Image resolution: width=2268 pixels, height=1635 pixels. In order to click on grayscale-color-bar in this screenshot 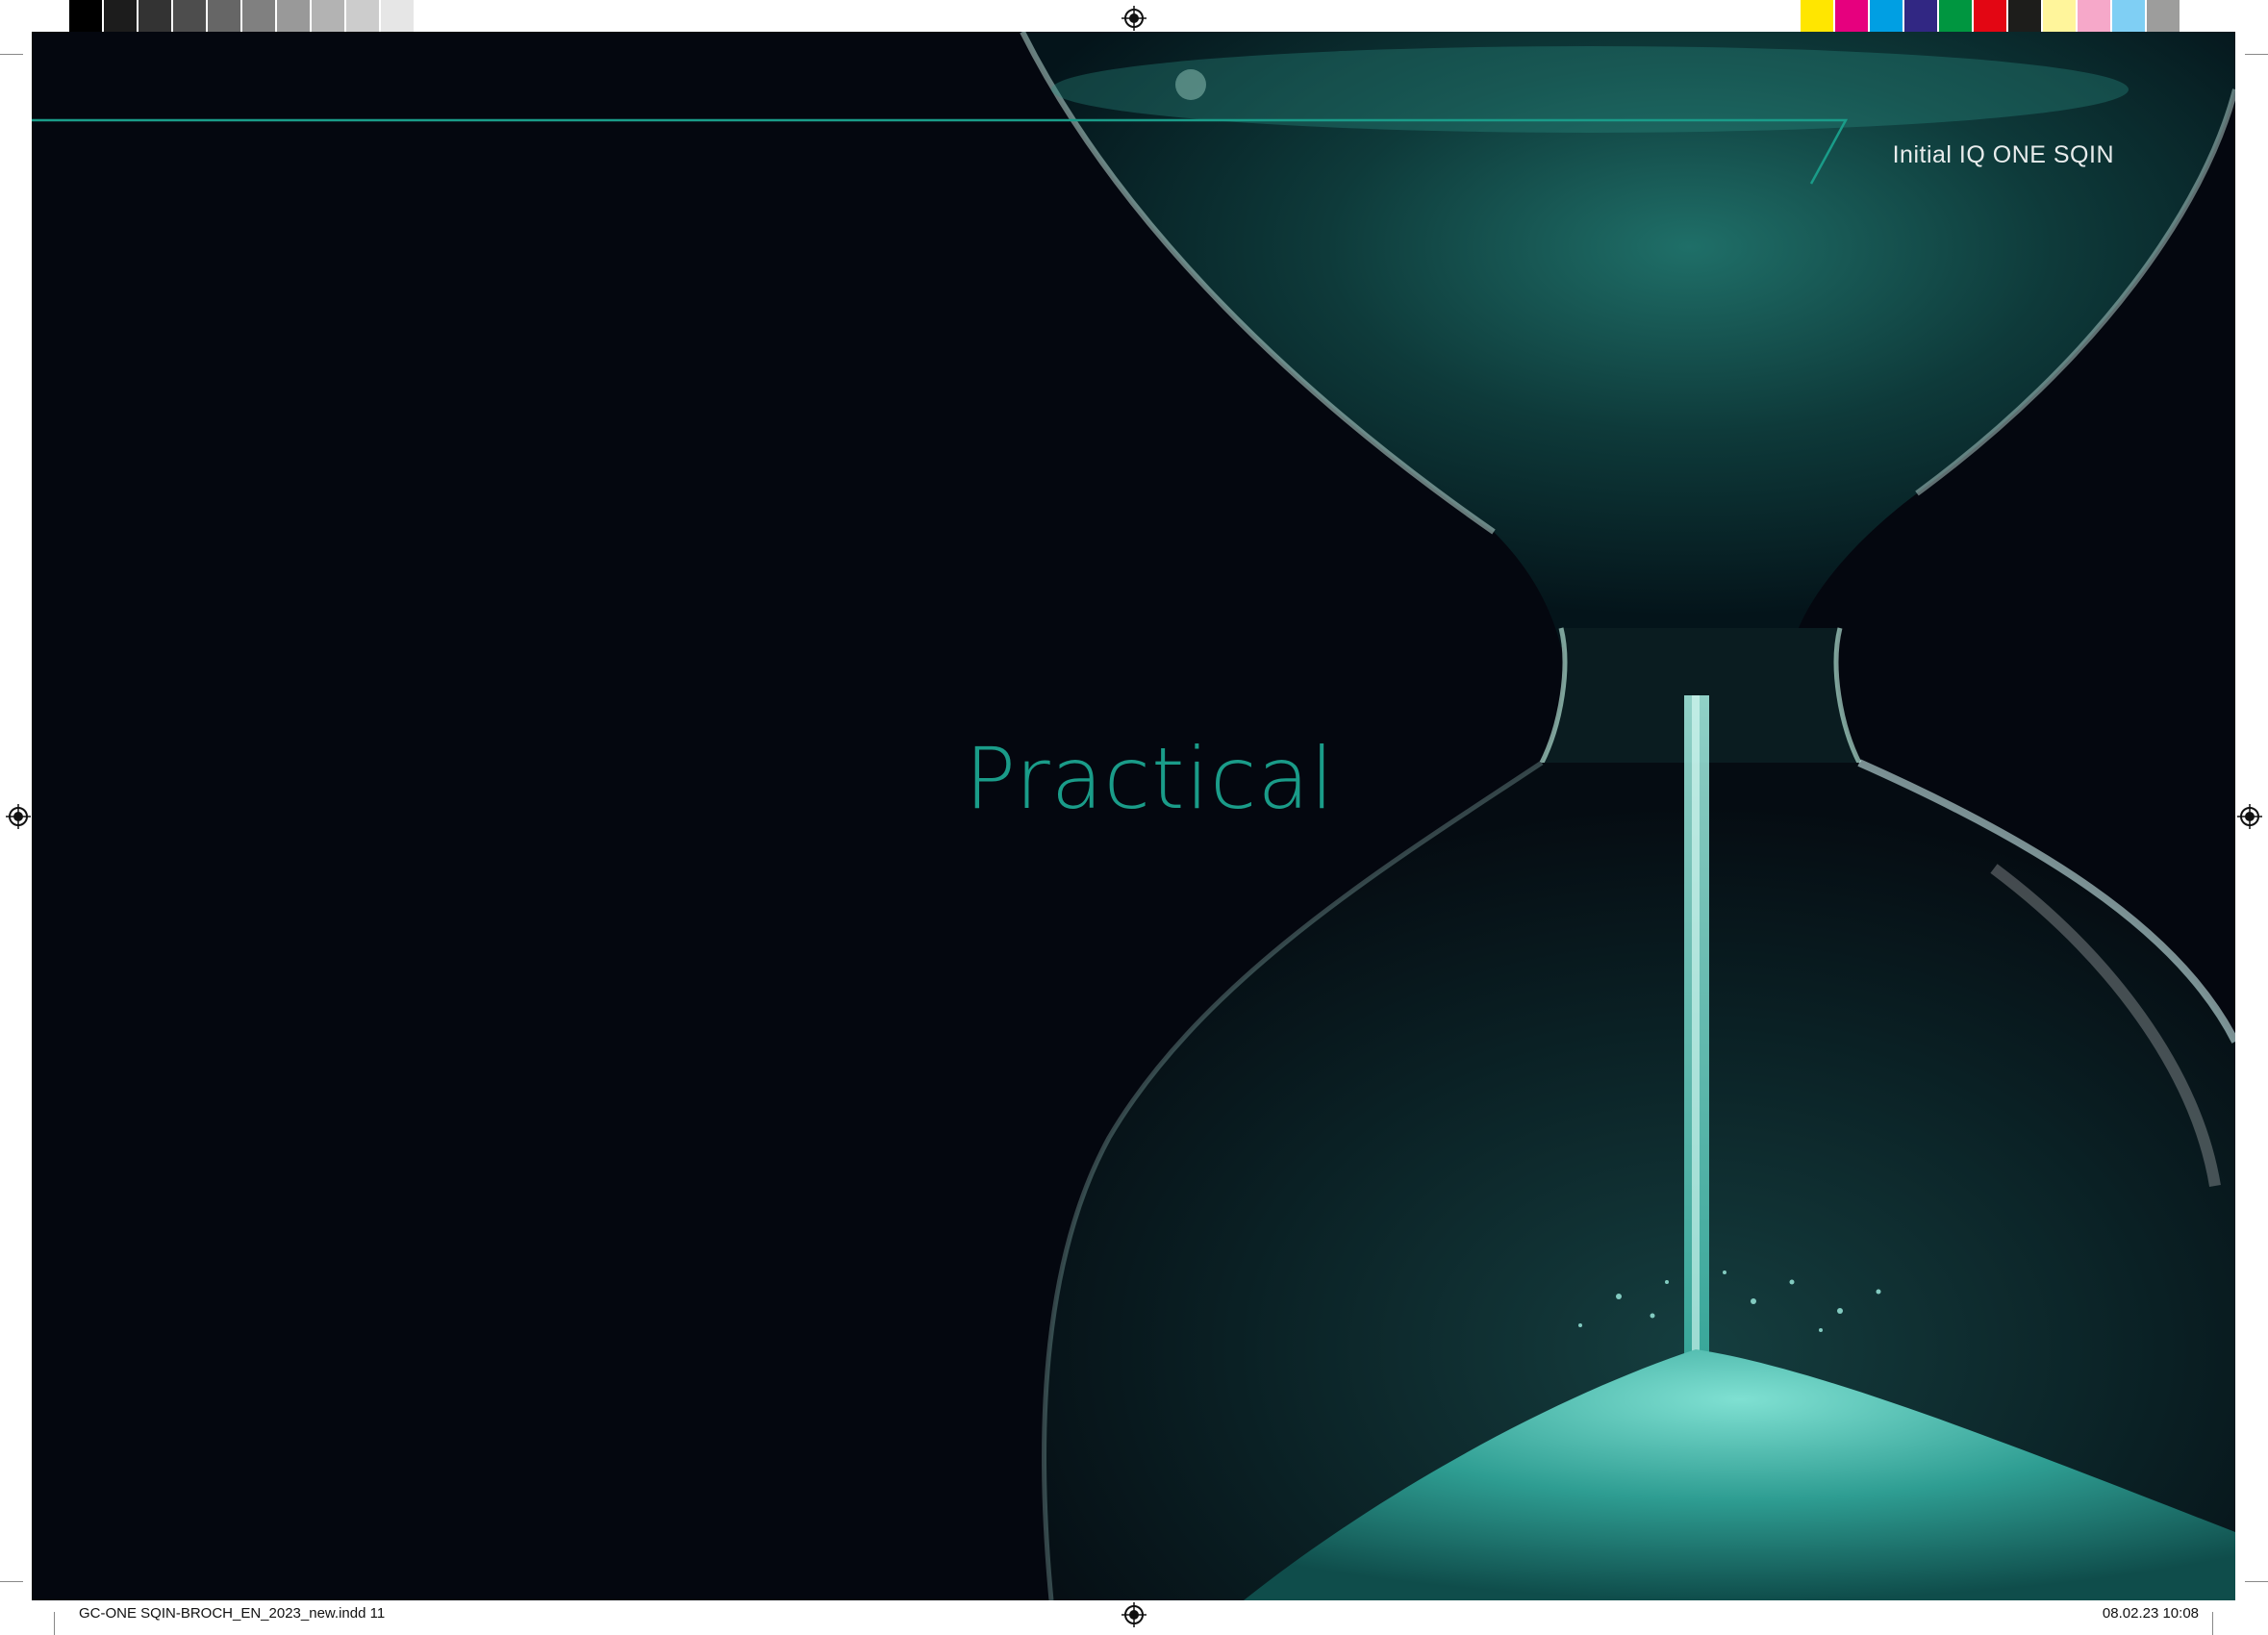, I will do `click(260, 16)`.